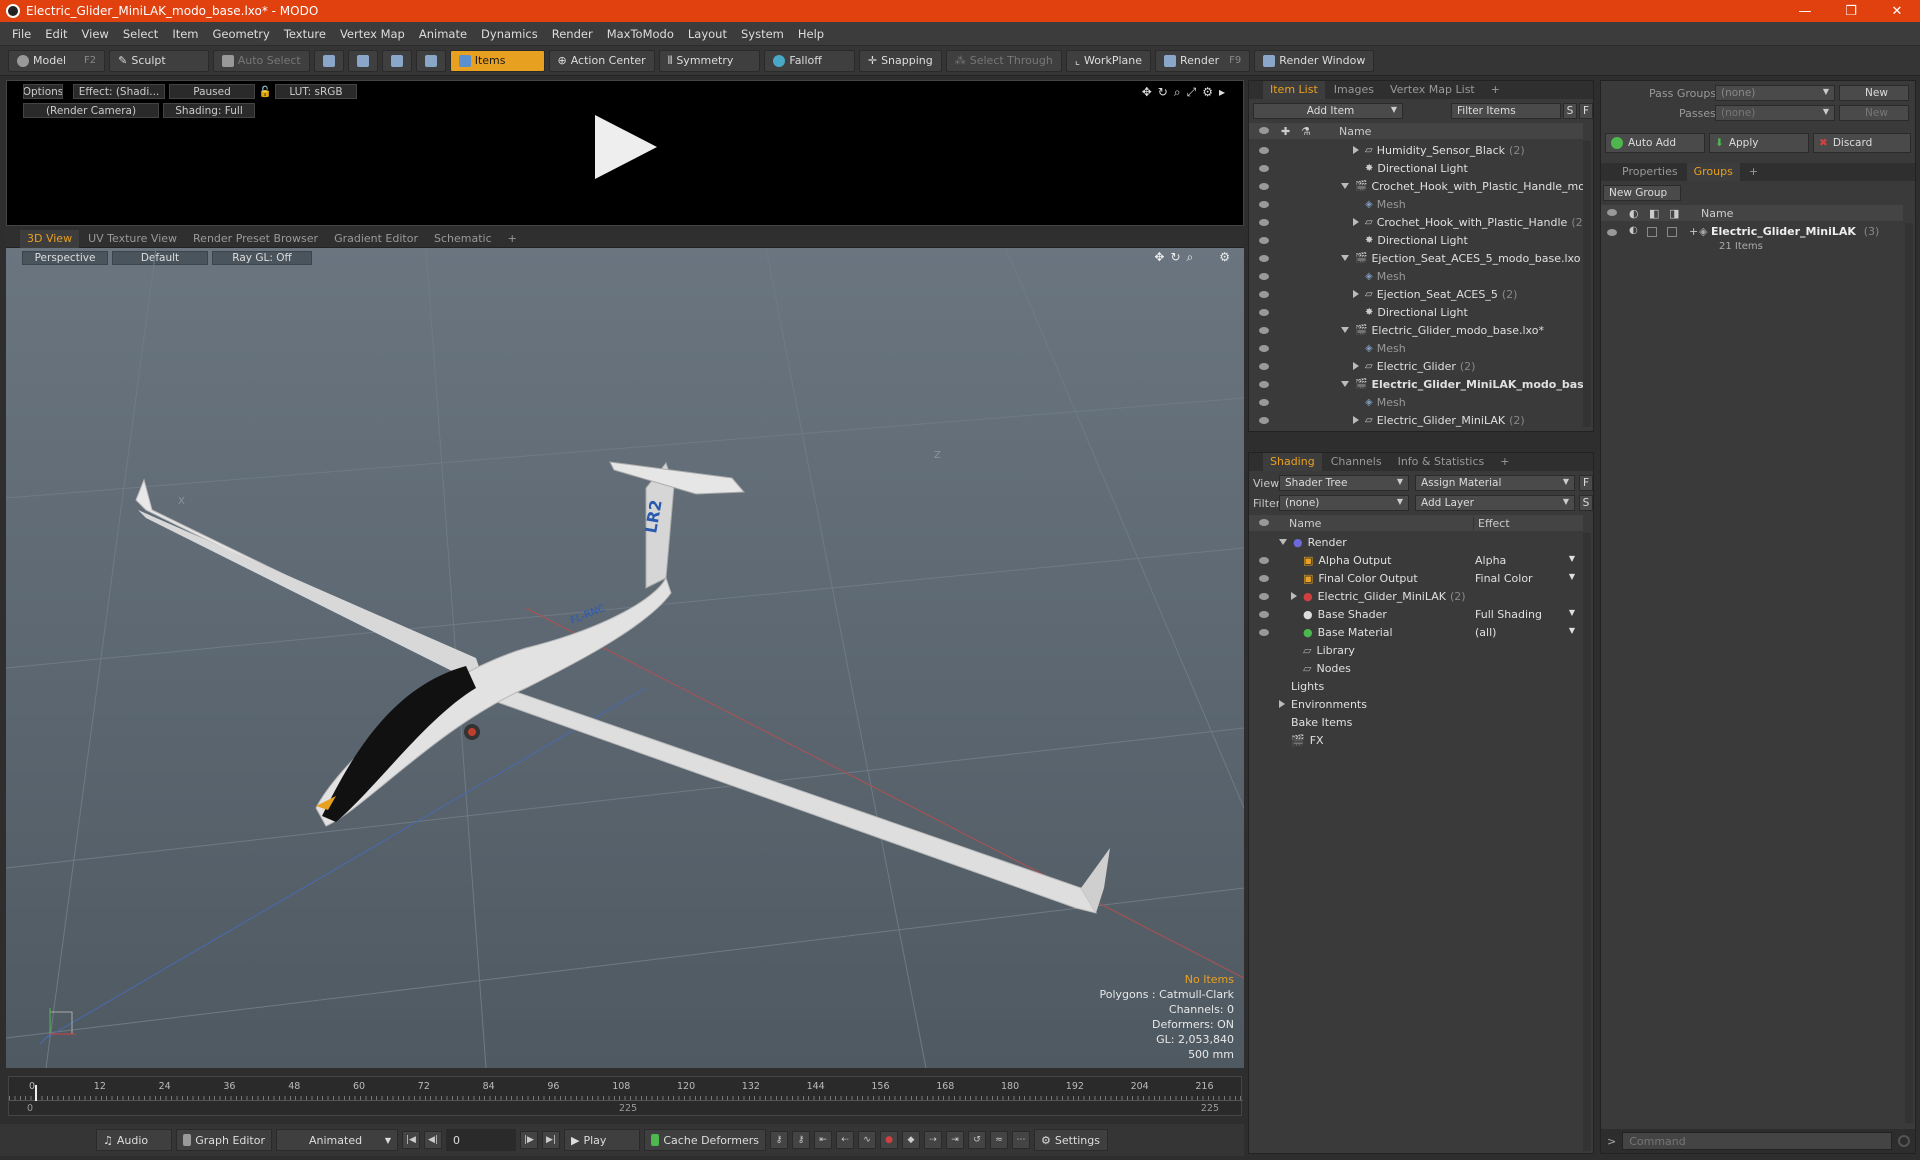 Image resolution: width=1920 pixels, height=1160 pixels. I want to click on filter-s-button: S, so click(1570, 111).